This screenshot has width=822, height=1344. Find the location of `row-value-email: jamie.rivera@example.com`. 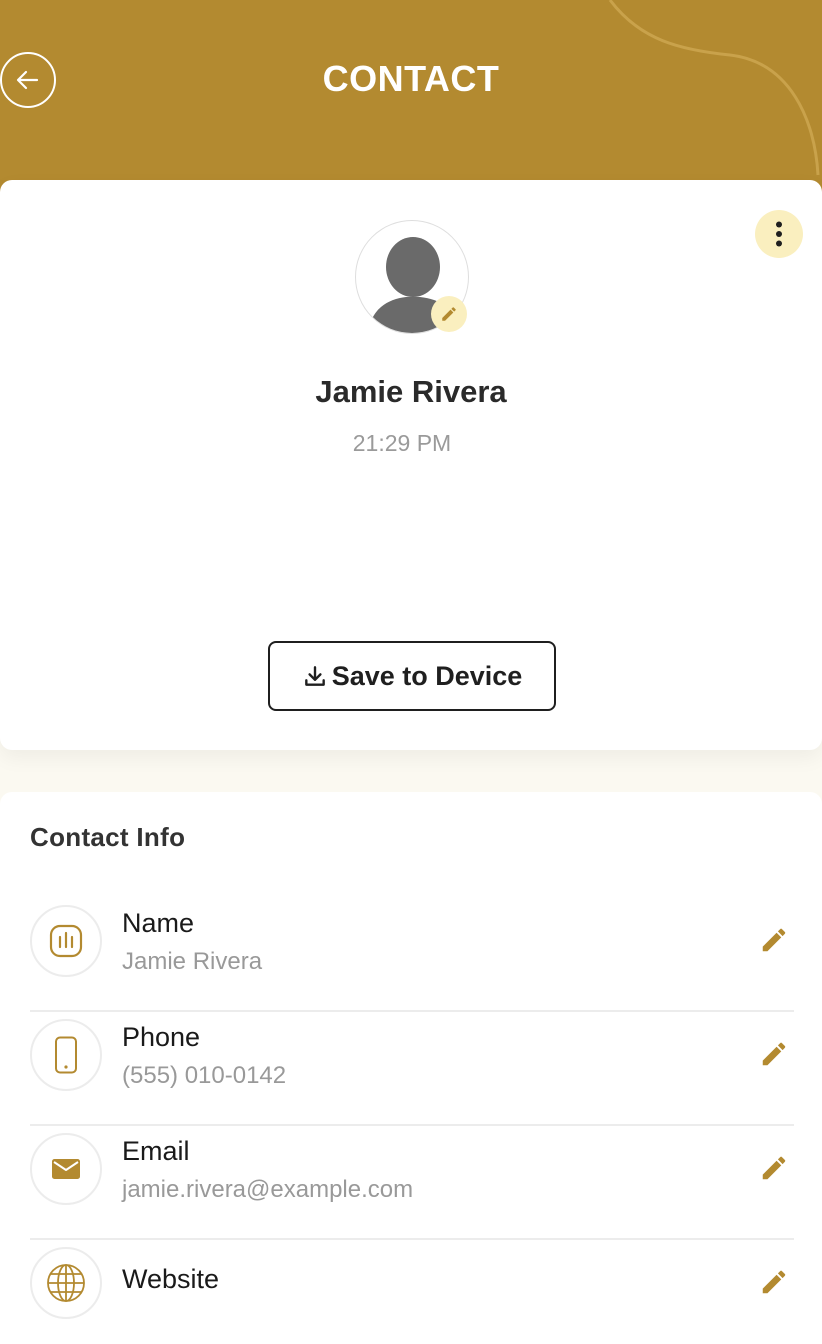

row-value-email: jamie.rivera@example.com is located at coordinates (268, 1189).